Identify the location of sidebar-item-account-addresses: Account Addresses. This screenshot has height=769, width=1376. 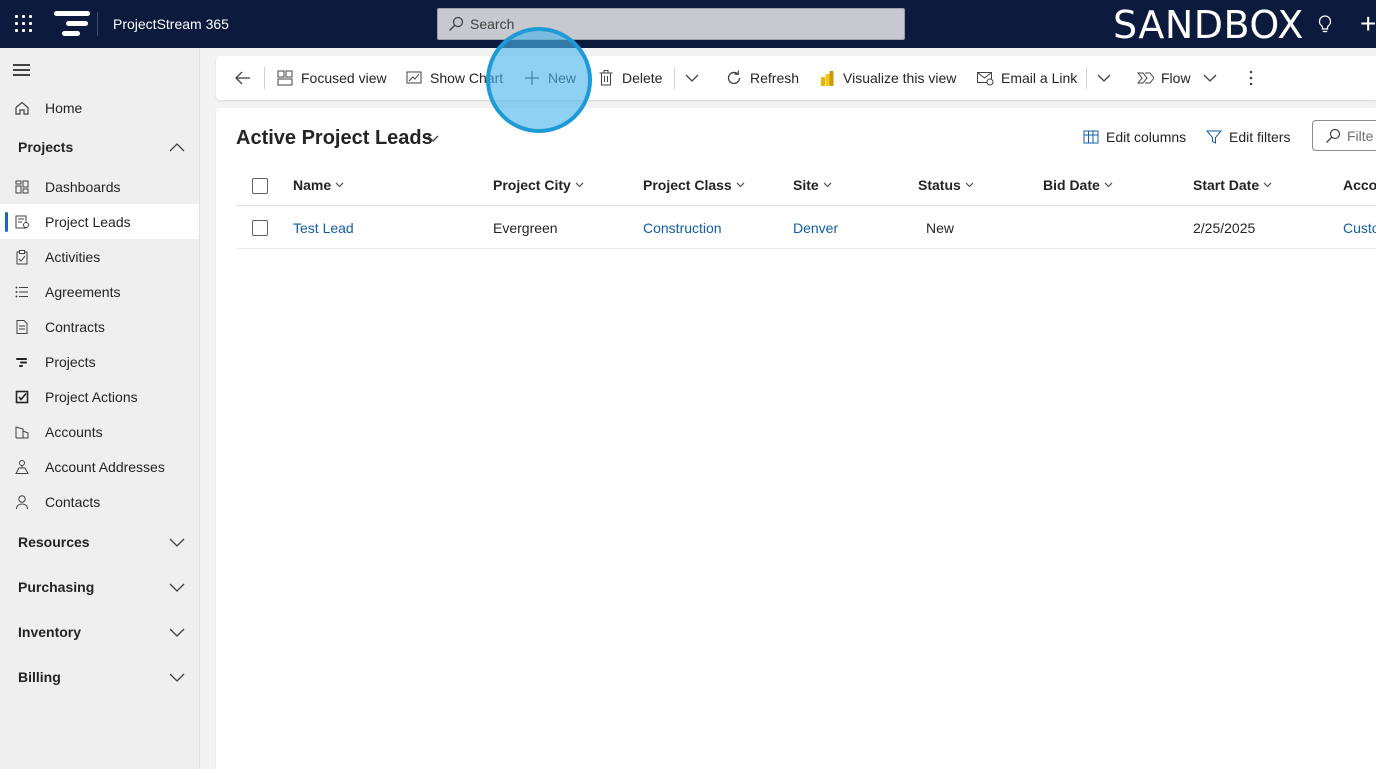
(99, 466).